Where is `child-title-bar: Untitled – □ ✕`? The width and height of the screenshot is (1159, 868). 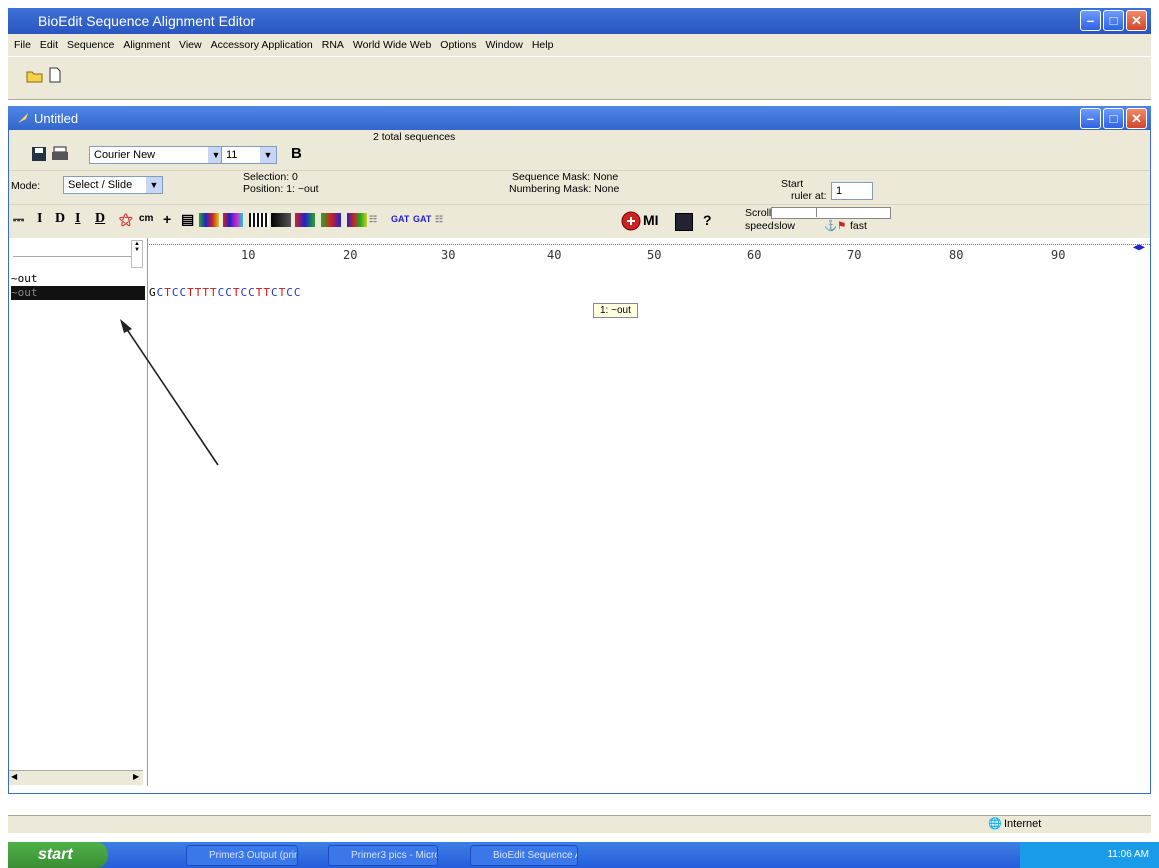 child-title-bar: Untitled – □ ✕ is located at coordinates (579, 118).